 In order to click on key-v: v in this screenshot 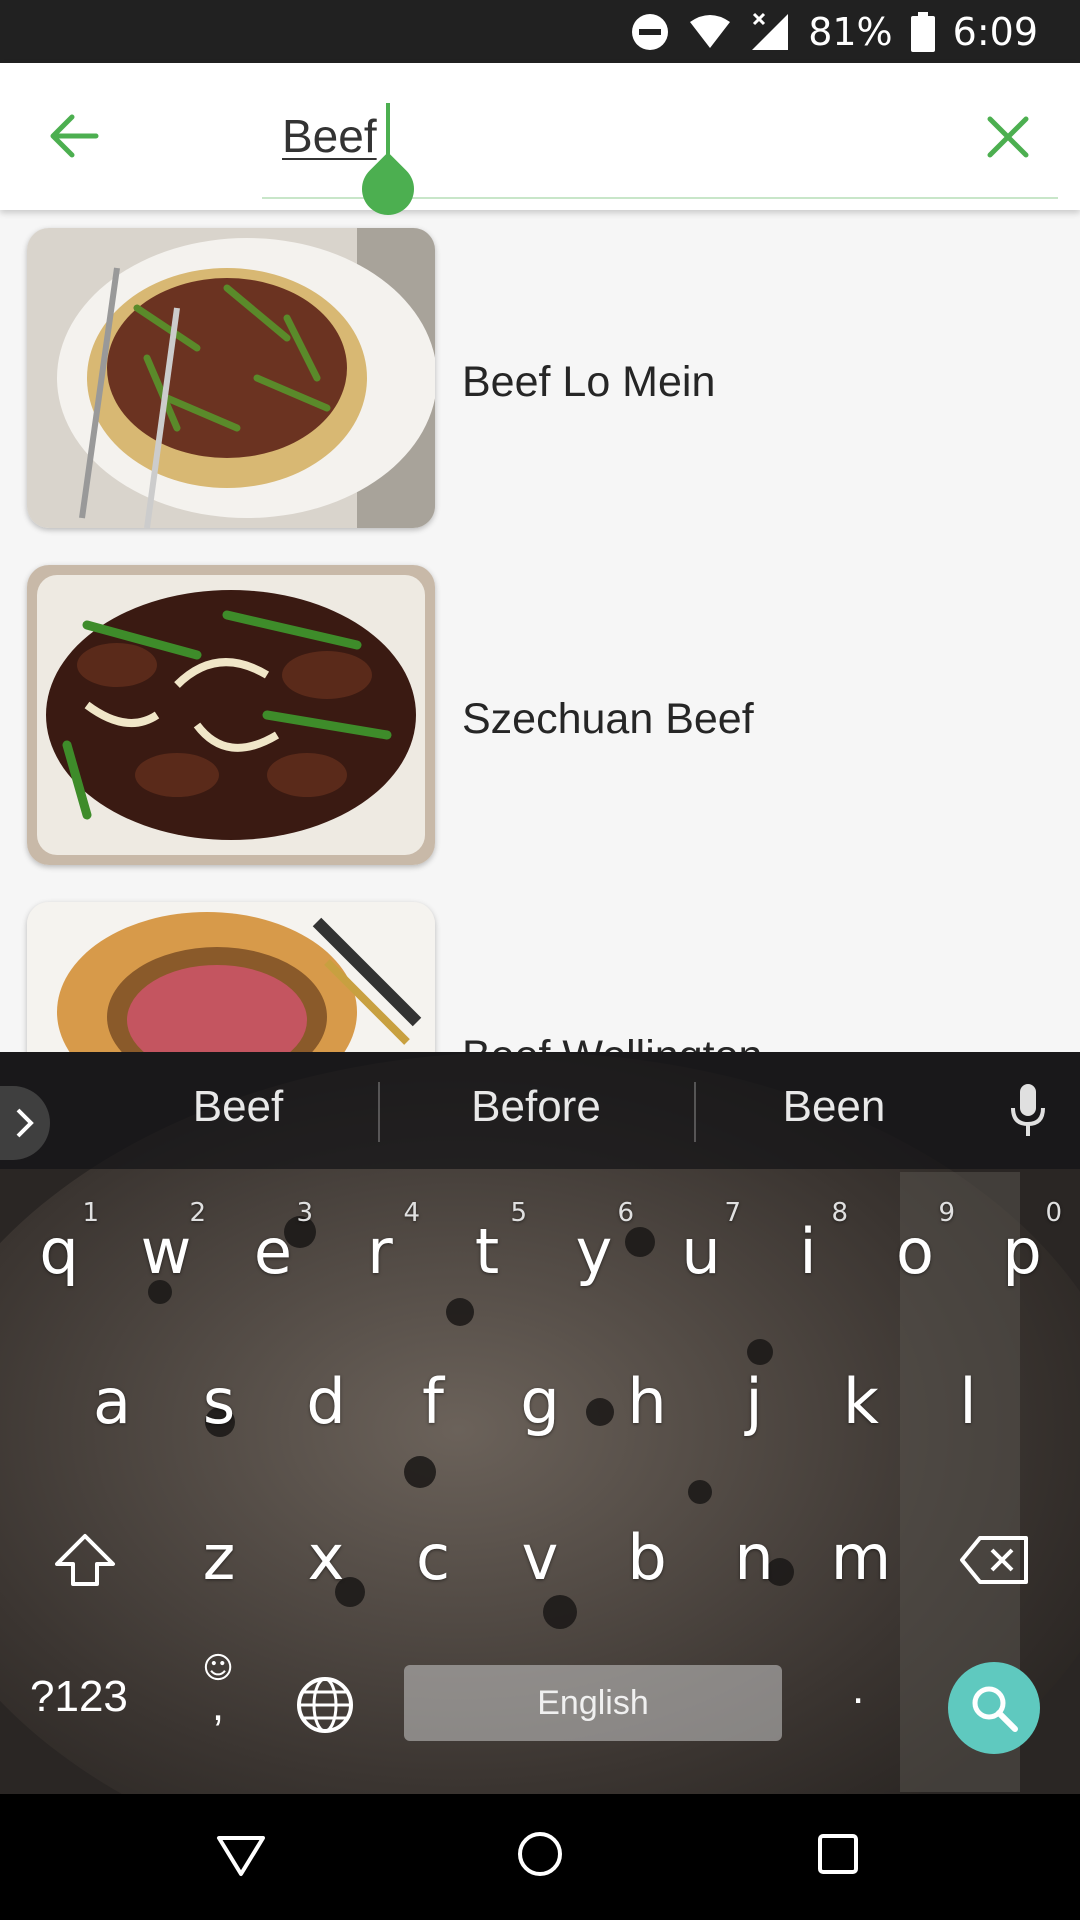, I will do `click(540, 1563)`.